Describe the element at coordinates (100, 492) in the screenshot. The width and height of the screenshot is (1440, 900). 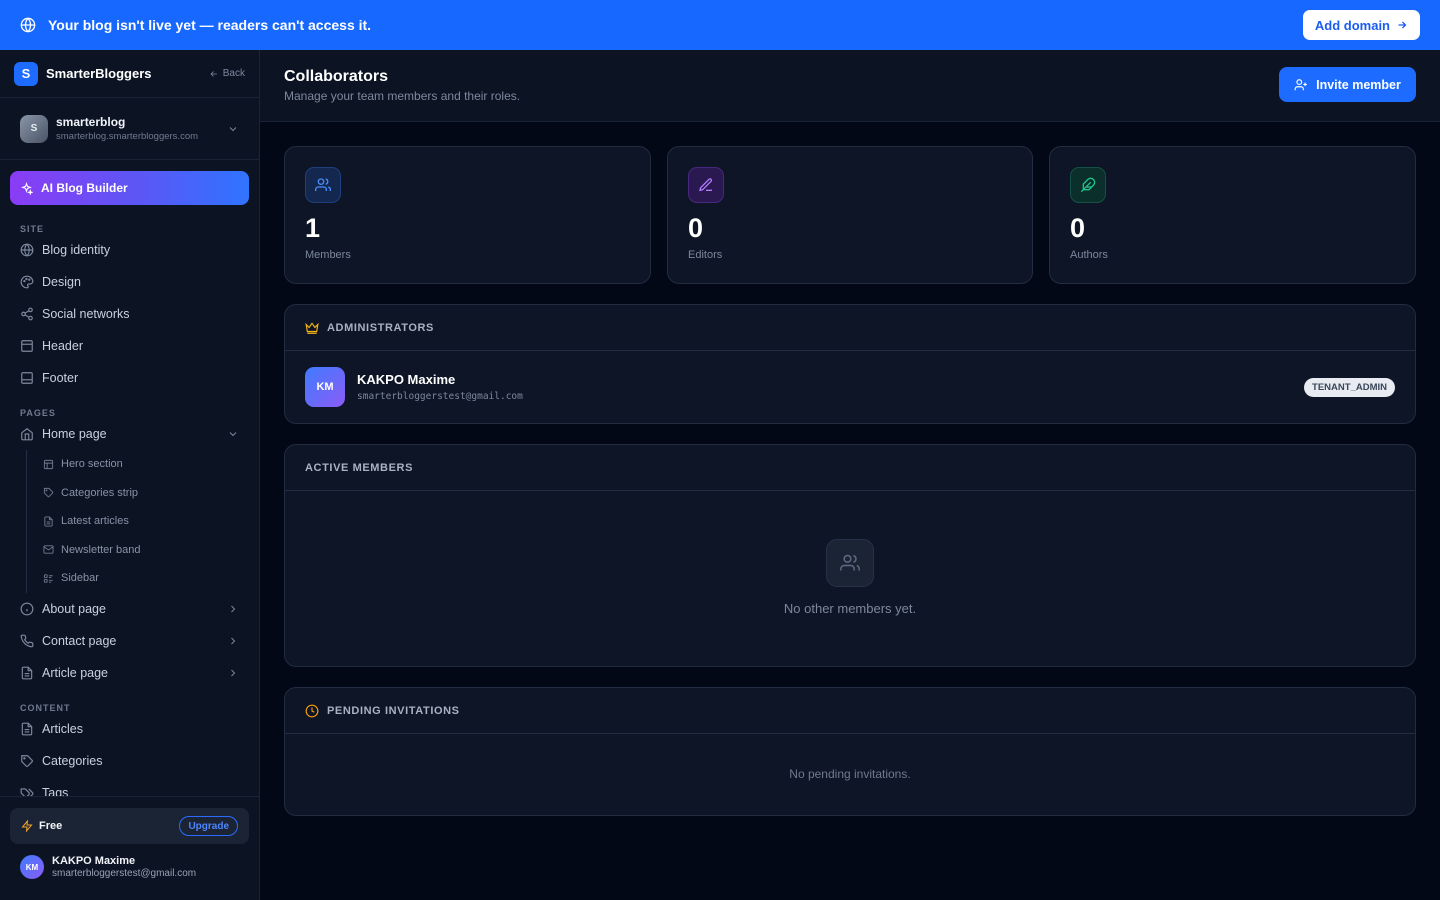
I see `sub-item-label: Categories strip` at that location.